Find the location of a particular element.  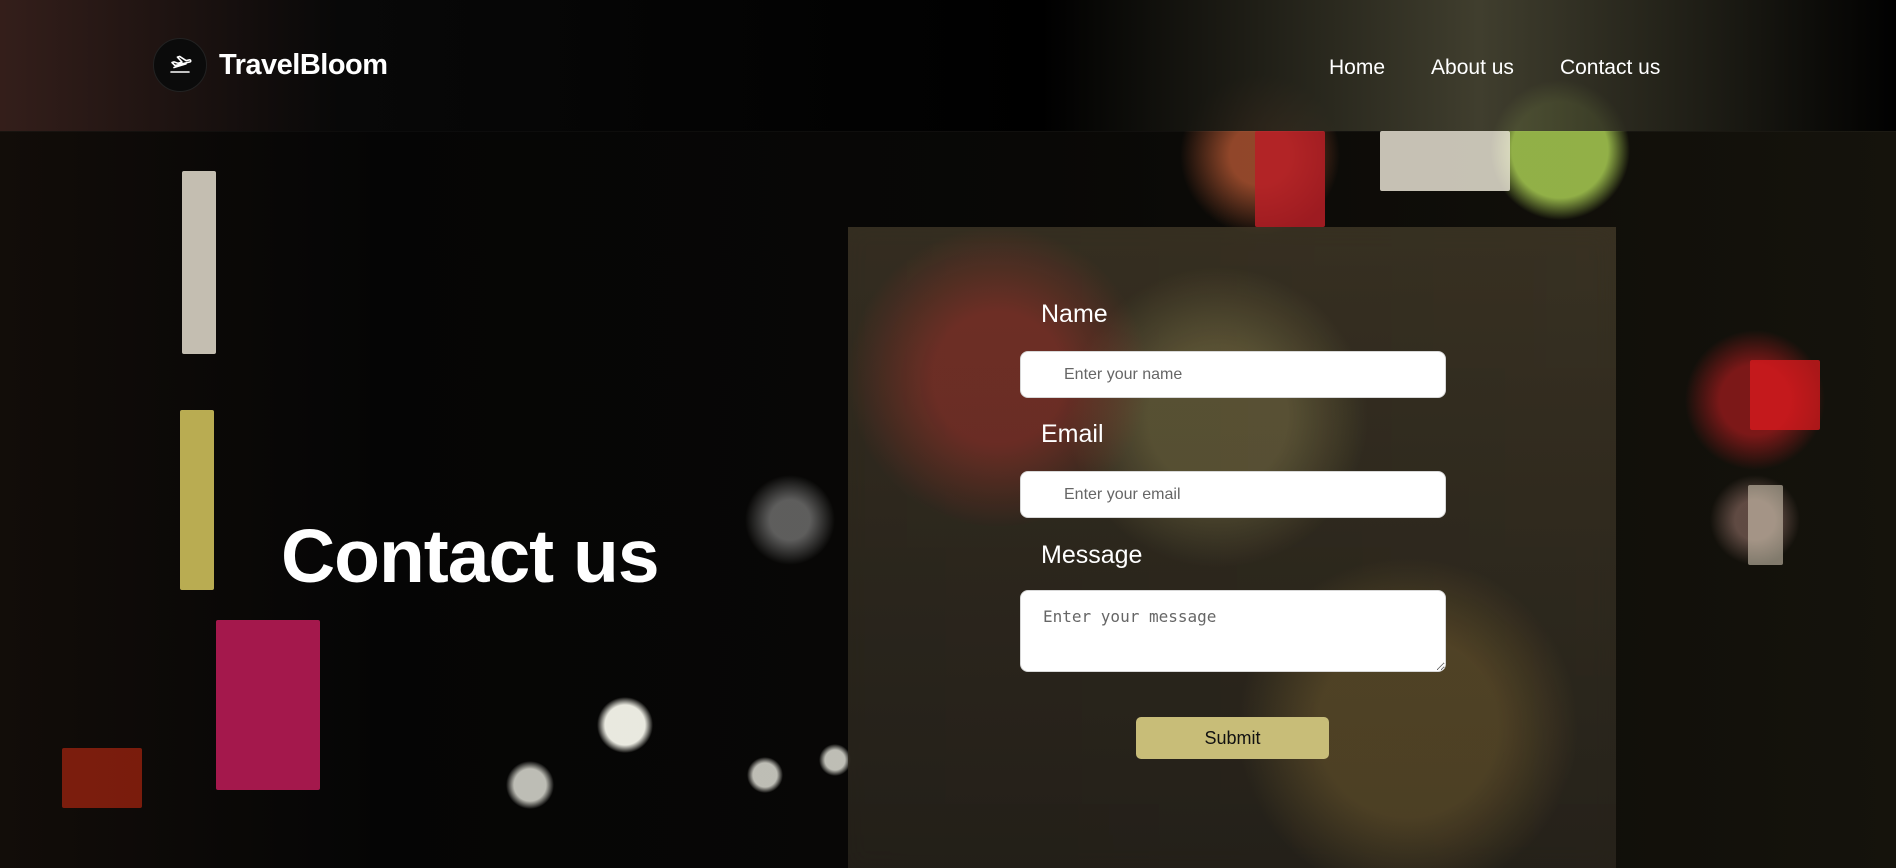

nav-about-us-link: About us is located at coordinates (1472, 68).